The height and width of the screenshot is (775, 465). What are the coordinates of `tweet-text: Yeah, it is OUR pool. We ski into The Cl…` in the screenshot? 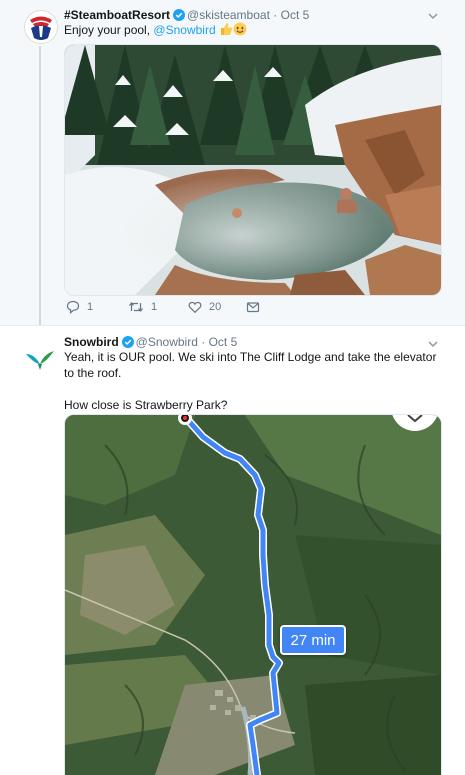 It's located at (254, 381).